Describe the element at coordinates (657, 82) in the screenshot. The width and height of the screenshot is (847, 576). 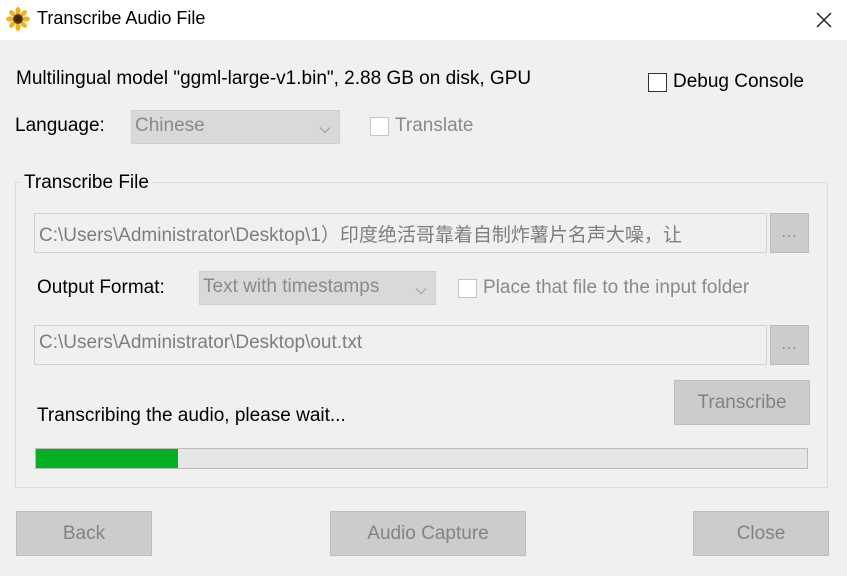
I see `debug-console-checkbox` at that location.